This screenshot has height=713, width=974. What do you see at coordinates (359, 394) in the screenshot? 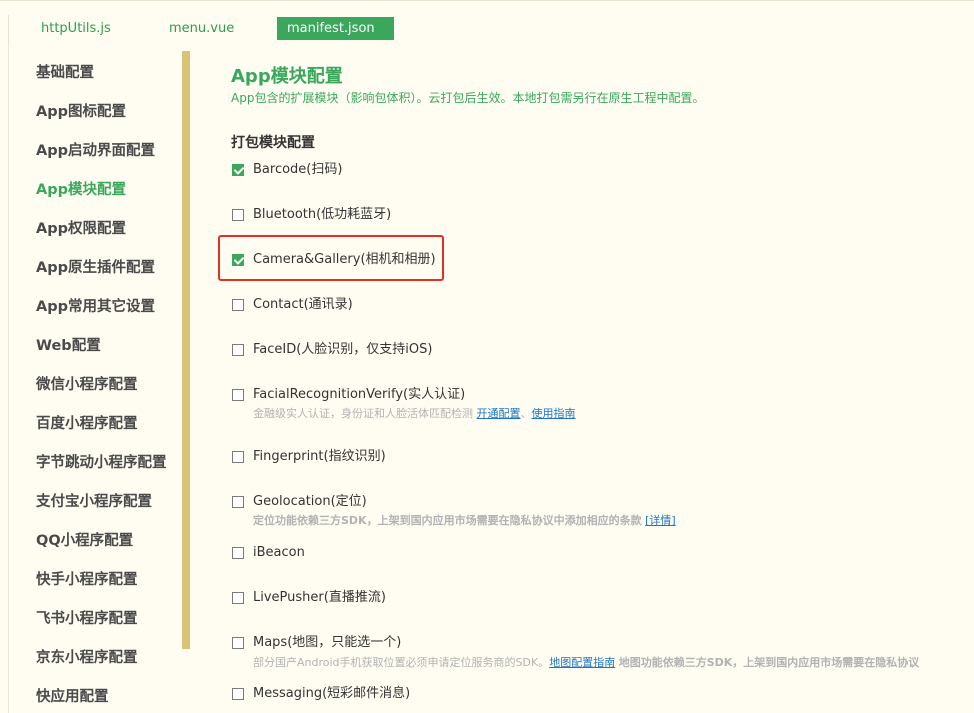
I see `module-label: FacialRecognitionVerify(实人认证)` at bounding box center [359, 394].